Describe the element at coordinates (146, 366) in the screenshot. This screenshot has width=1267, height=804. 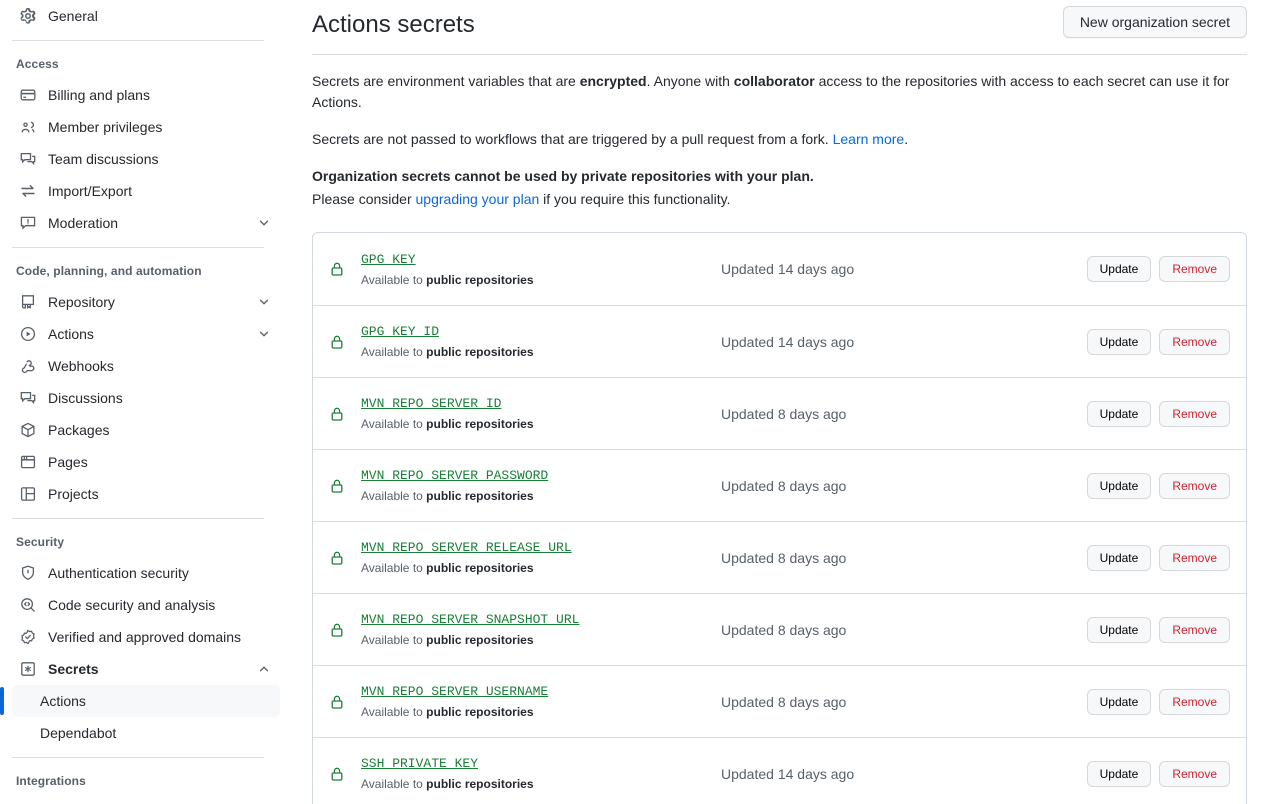
I see `sidebar-item-webhooks: Webhooks` at that location.